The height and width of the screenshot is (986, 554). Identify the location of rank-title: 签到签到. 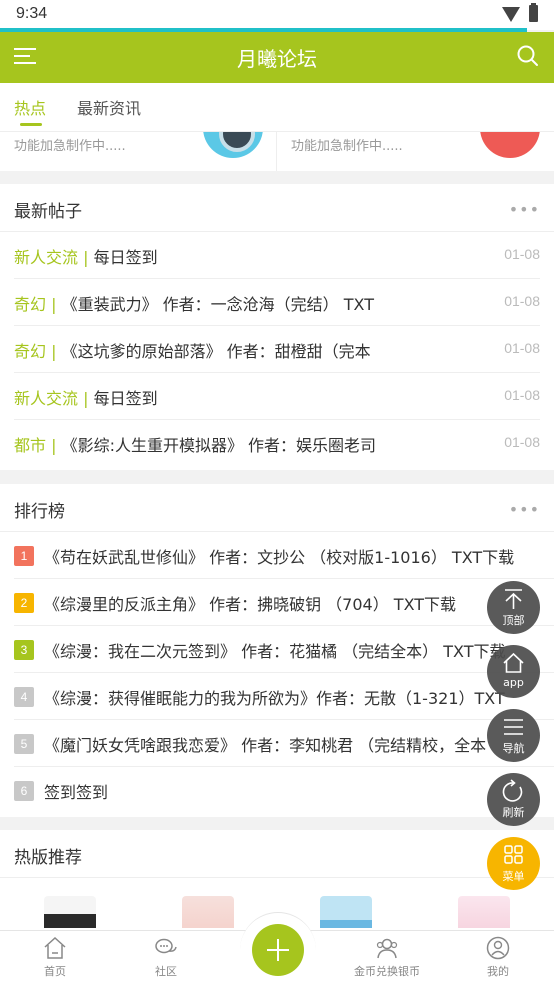
(76, 791).